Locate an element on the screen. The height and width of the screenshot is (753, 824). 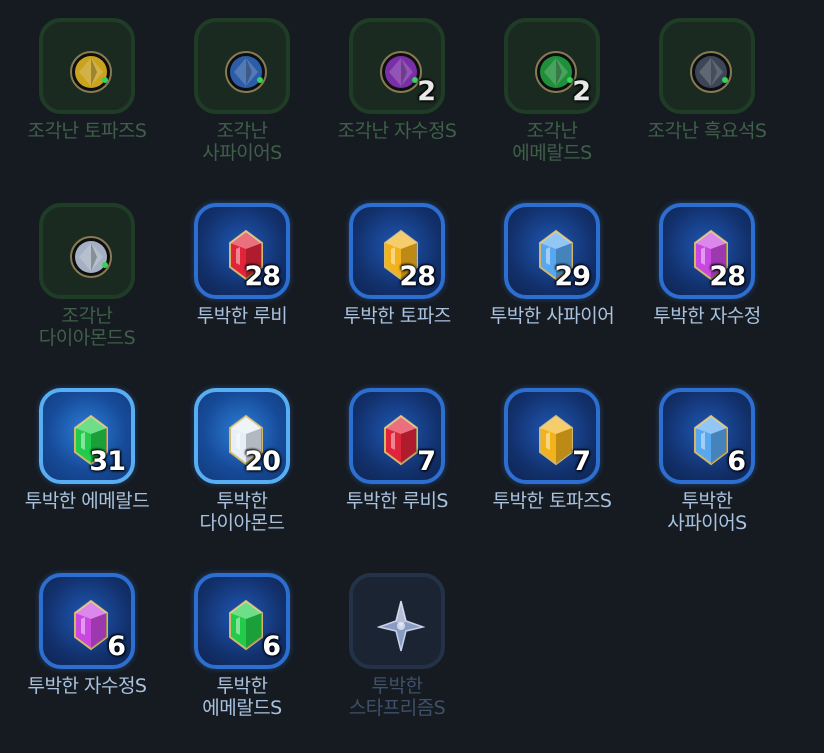
inventory-item: 2 조각난 에메랄드S is located at coordinates (542, 108).